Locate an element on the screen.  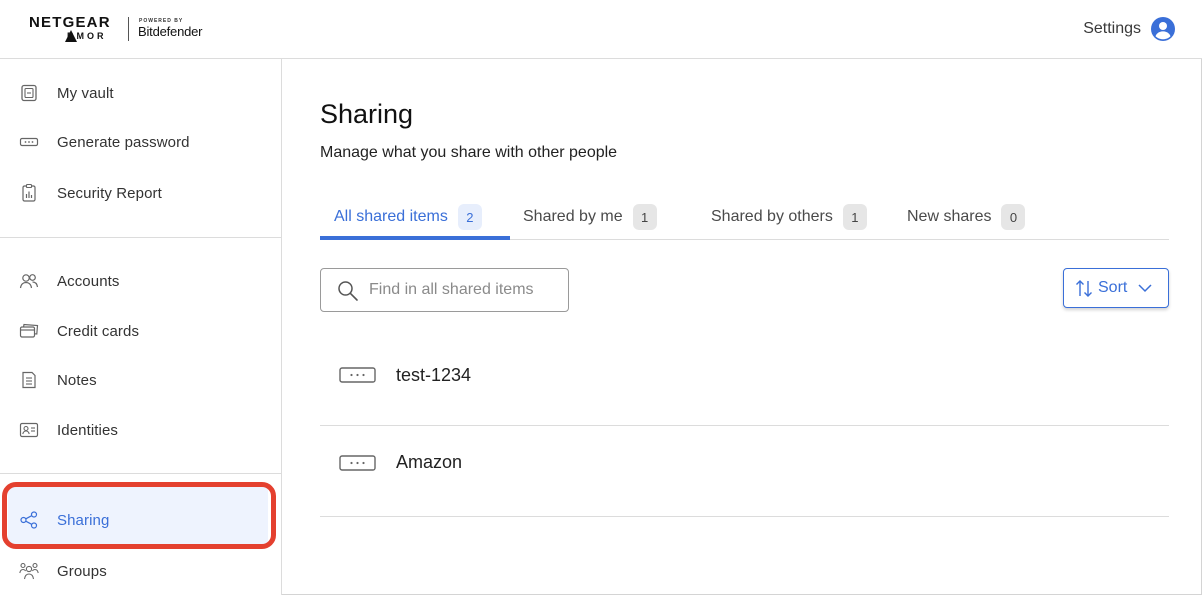
highlight-annotation is located at coordinates (139, 515).